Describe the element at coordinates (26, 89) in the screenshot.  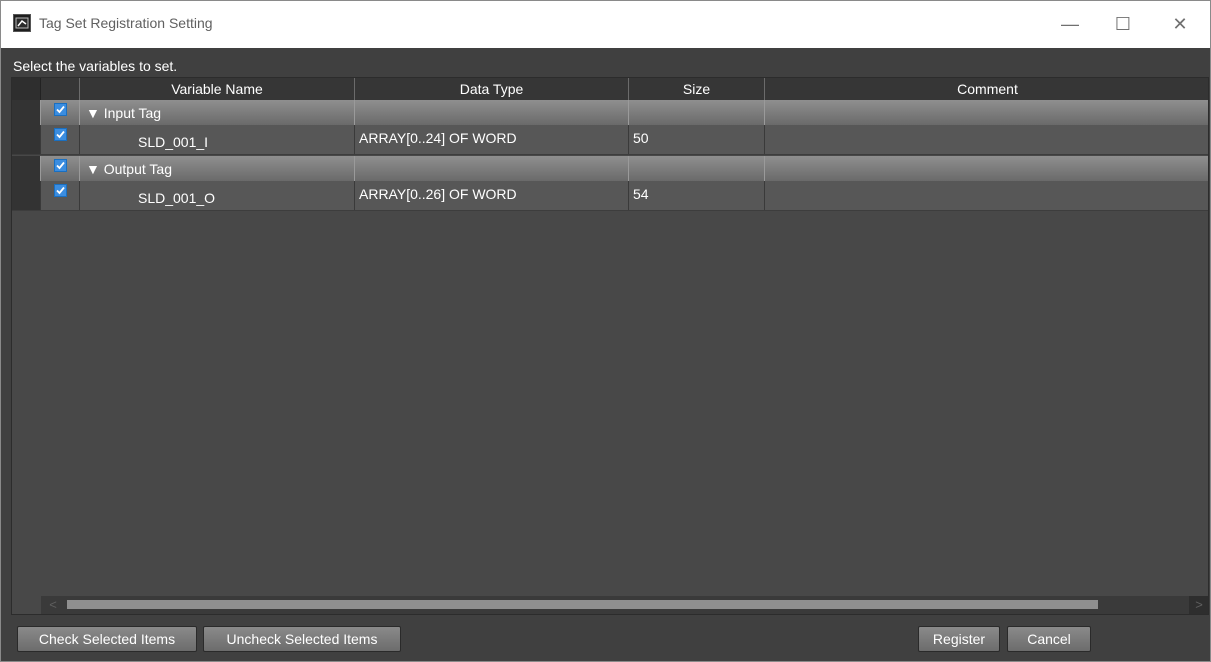
I see `header-row-selector` at that location.